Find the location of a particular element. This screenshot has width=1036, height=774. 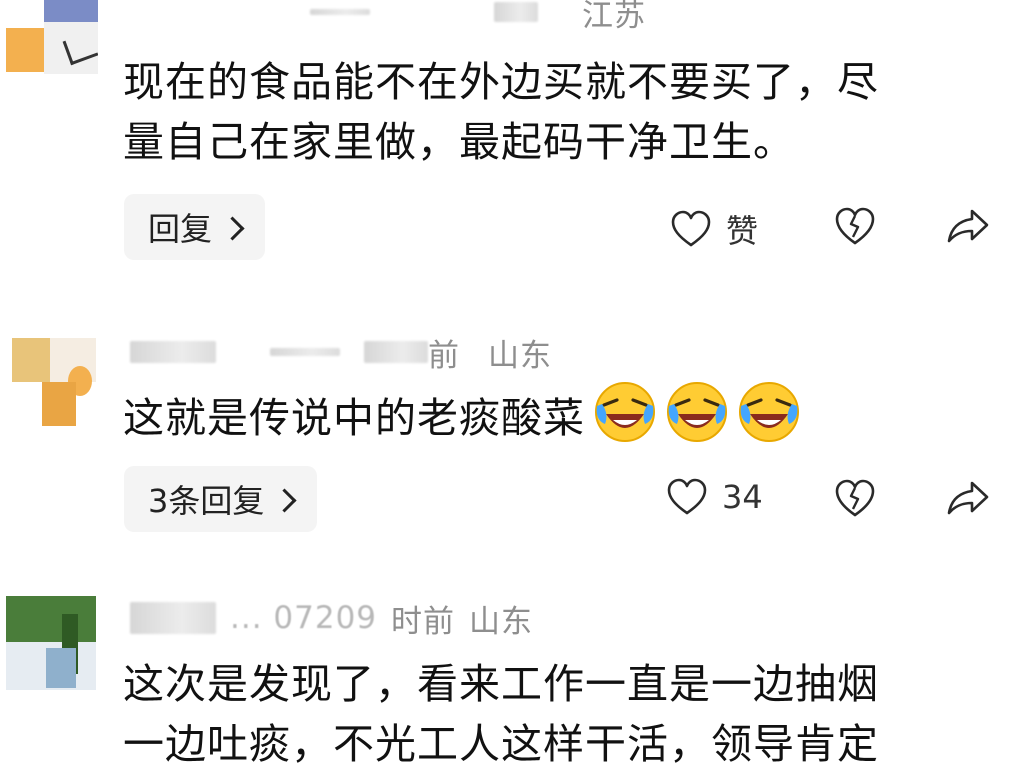

like-button: 34 is located at coordinates (714, 497).